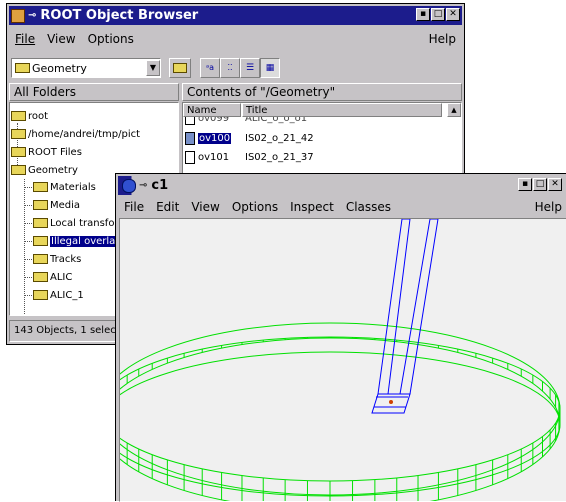 The width and height of the screenshot is (566, 502). Describe the element at coordinates (55, 152) in the screenshot. I see `tree-label: ROOT Files` at that location.